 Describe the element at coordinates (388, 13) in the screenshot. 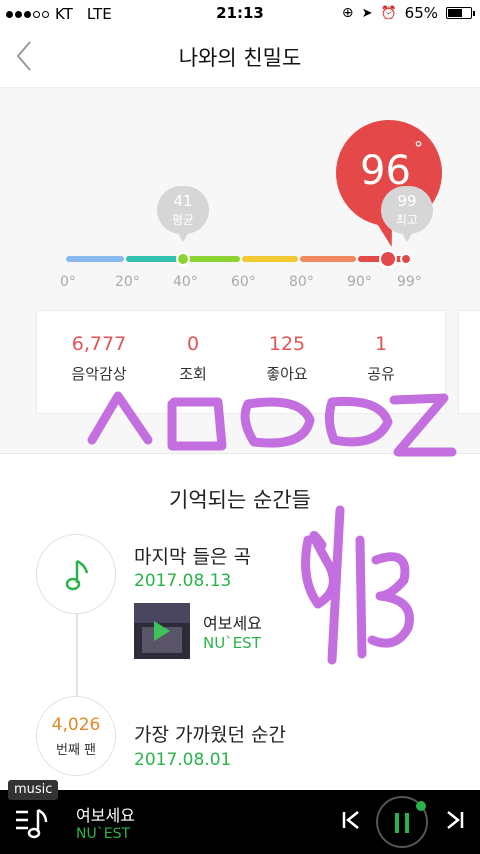

I see `alarm-icon: ⏰` at that location.